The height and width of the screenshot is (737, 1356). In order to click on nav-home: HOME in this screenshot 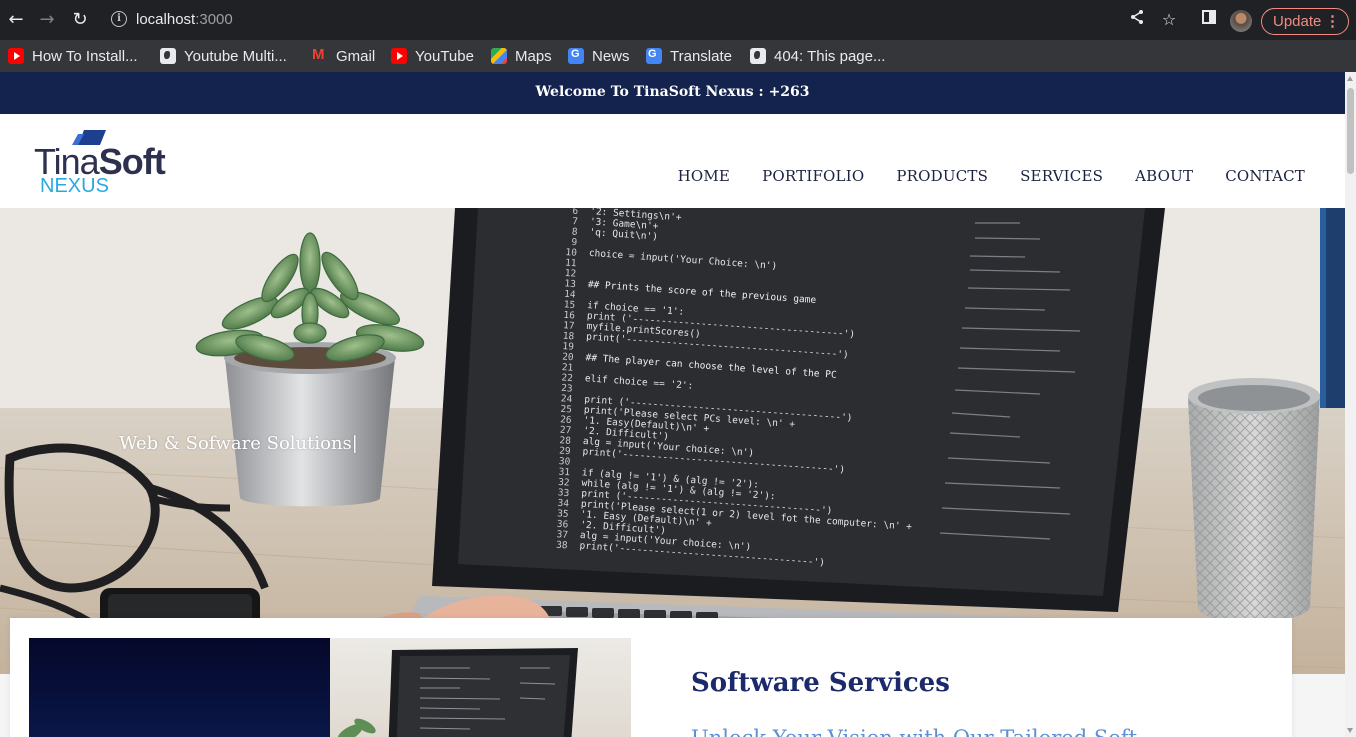, I will do `click(704, 176)`.